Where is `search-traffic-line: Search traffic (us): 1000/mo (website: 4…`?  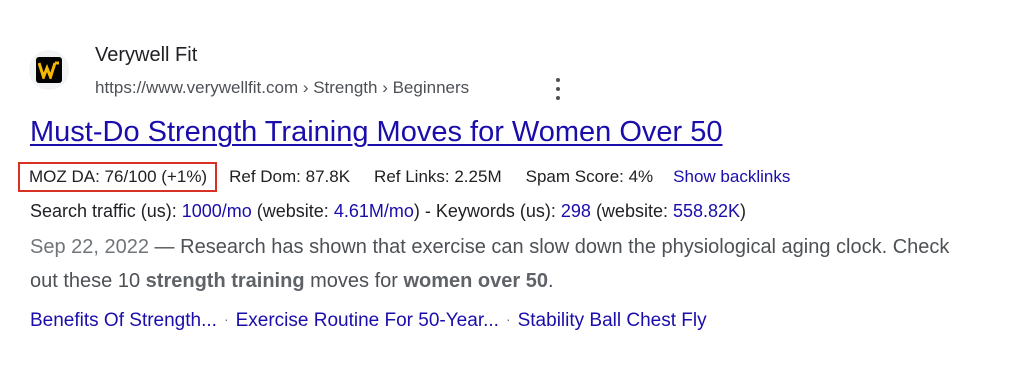 search-traffic-line: Search traffic (us): 1000/mo (website: 4… is located at coordinates (388, 211).